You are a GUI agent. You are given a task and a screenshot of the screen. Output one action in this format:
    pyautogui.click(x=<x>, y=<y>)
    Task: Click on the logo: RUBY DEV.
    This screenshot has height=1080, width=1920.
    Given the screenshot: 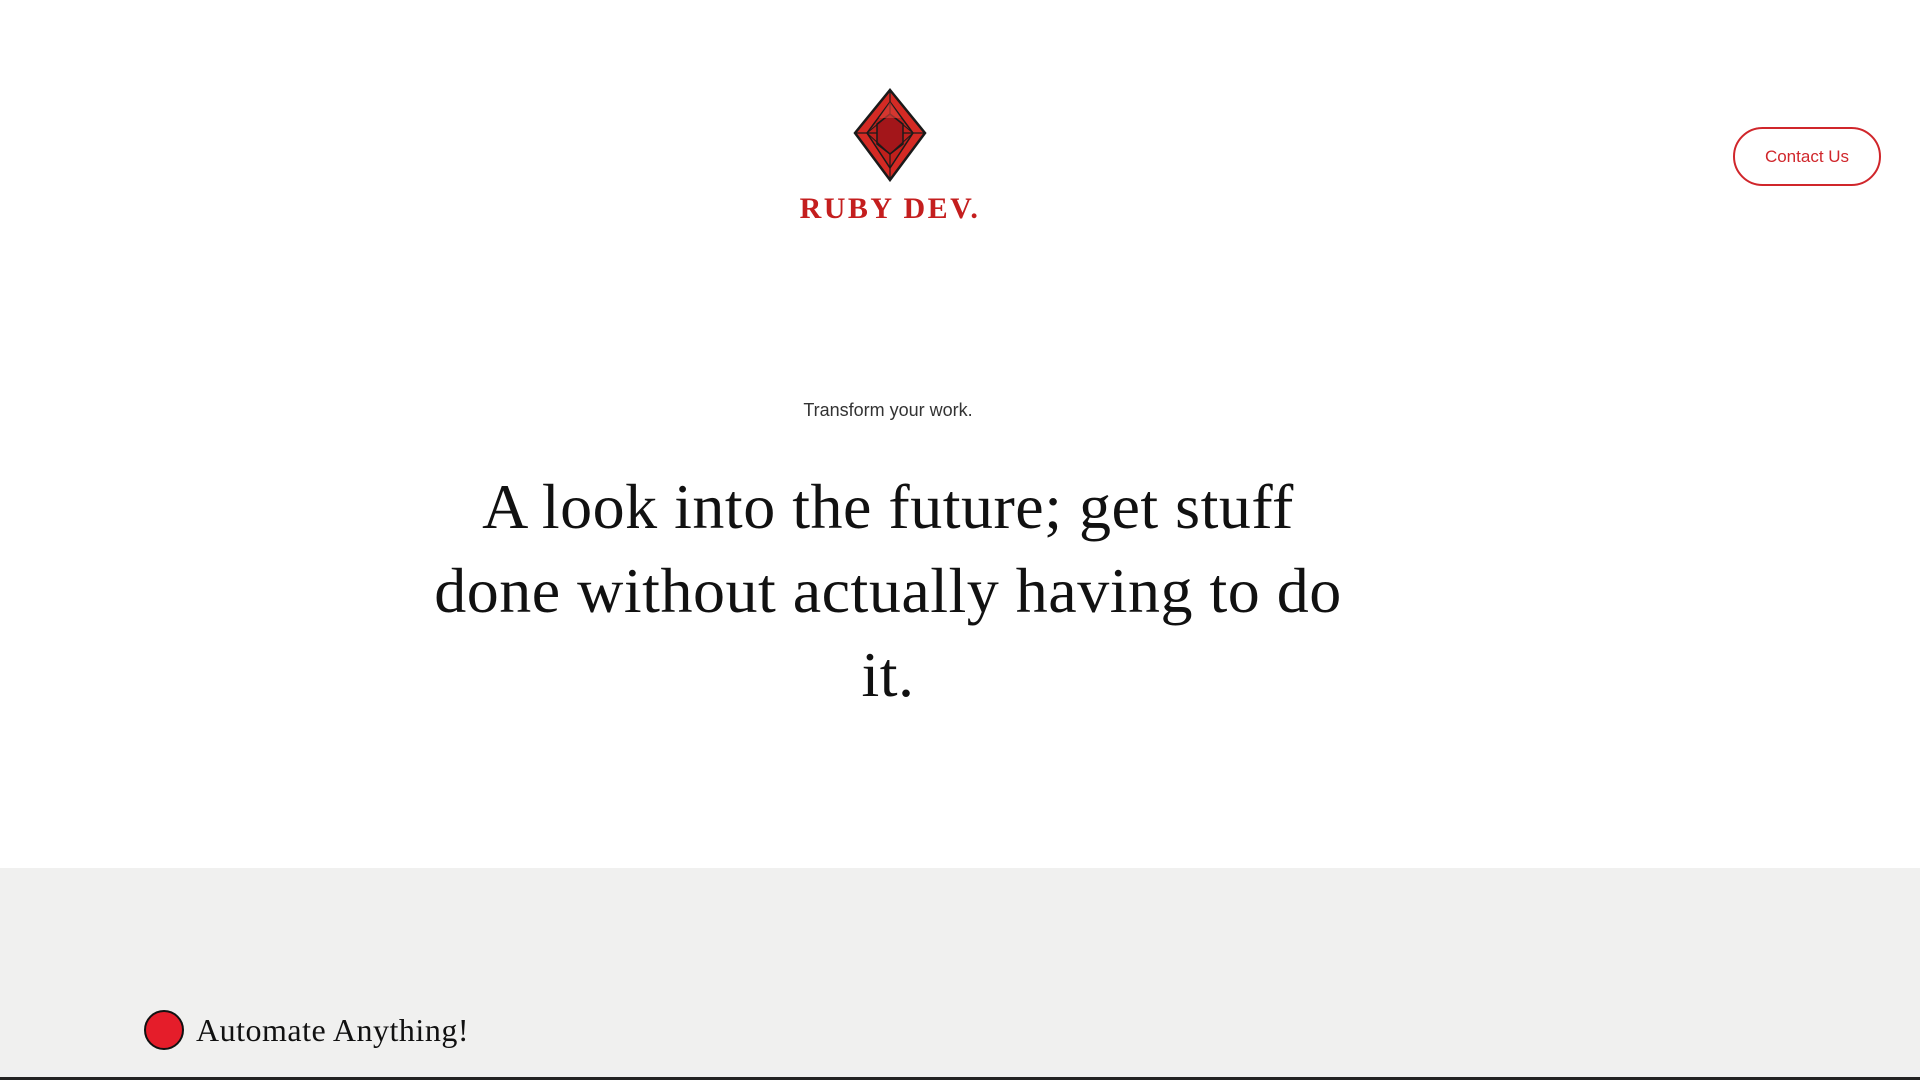 What is the action you would take?
    pyautogui.click(x=890, y=158)
    